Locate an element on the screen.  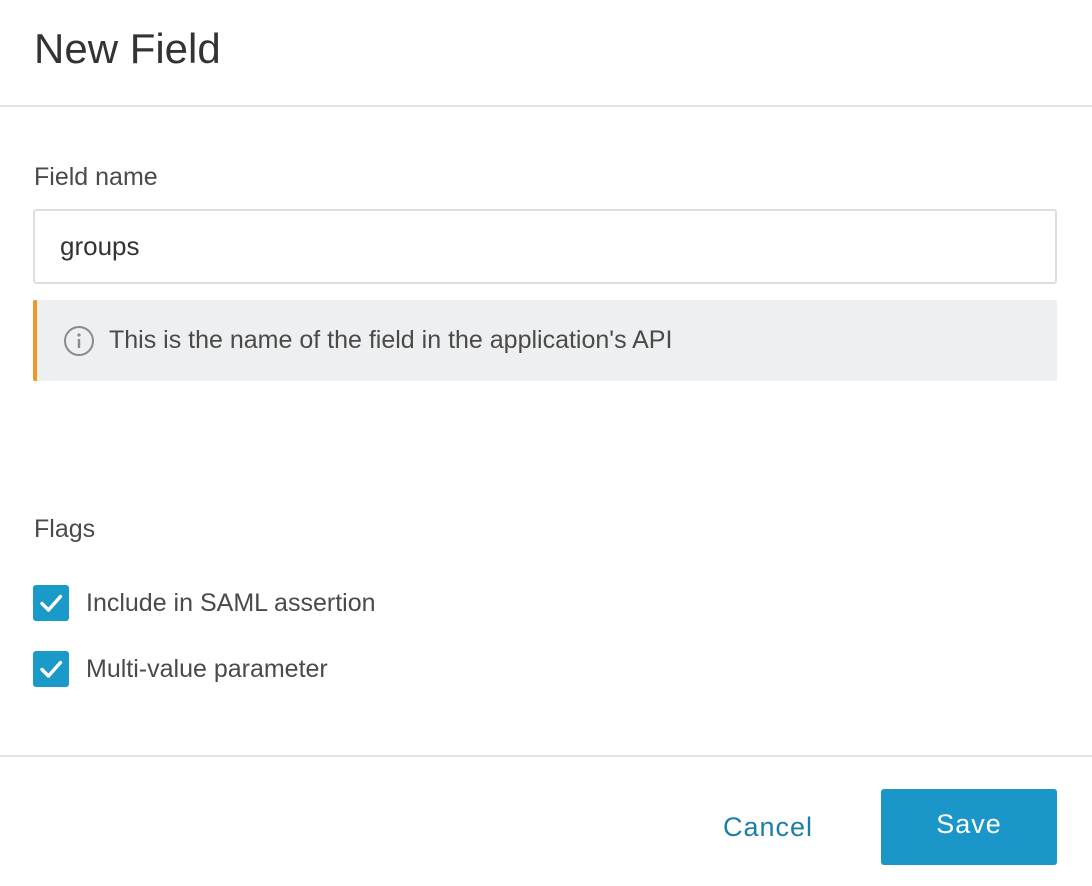
info-circle-icon is located at coordinates (79, 341).